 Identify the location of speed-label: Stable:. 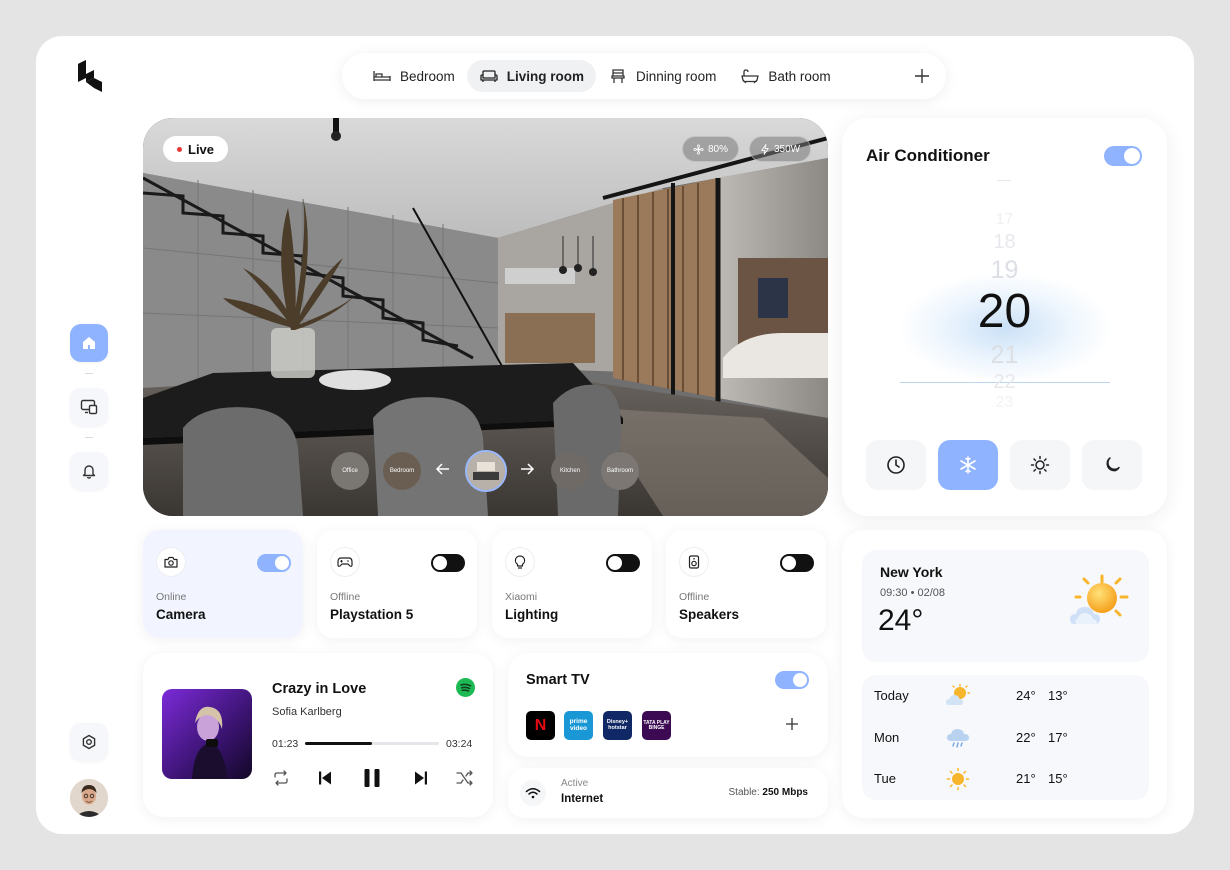
(744, 792).